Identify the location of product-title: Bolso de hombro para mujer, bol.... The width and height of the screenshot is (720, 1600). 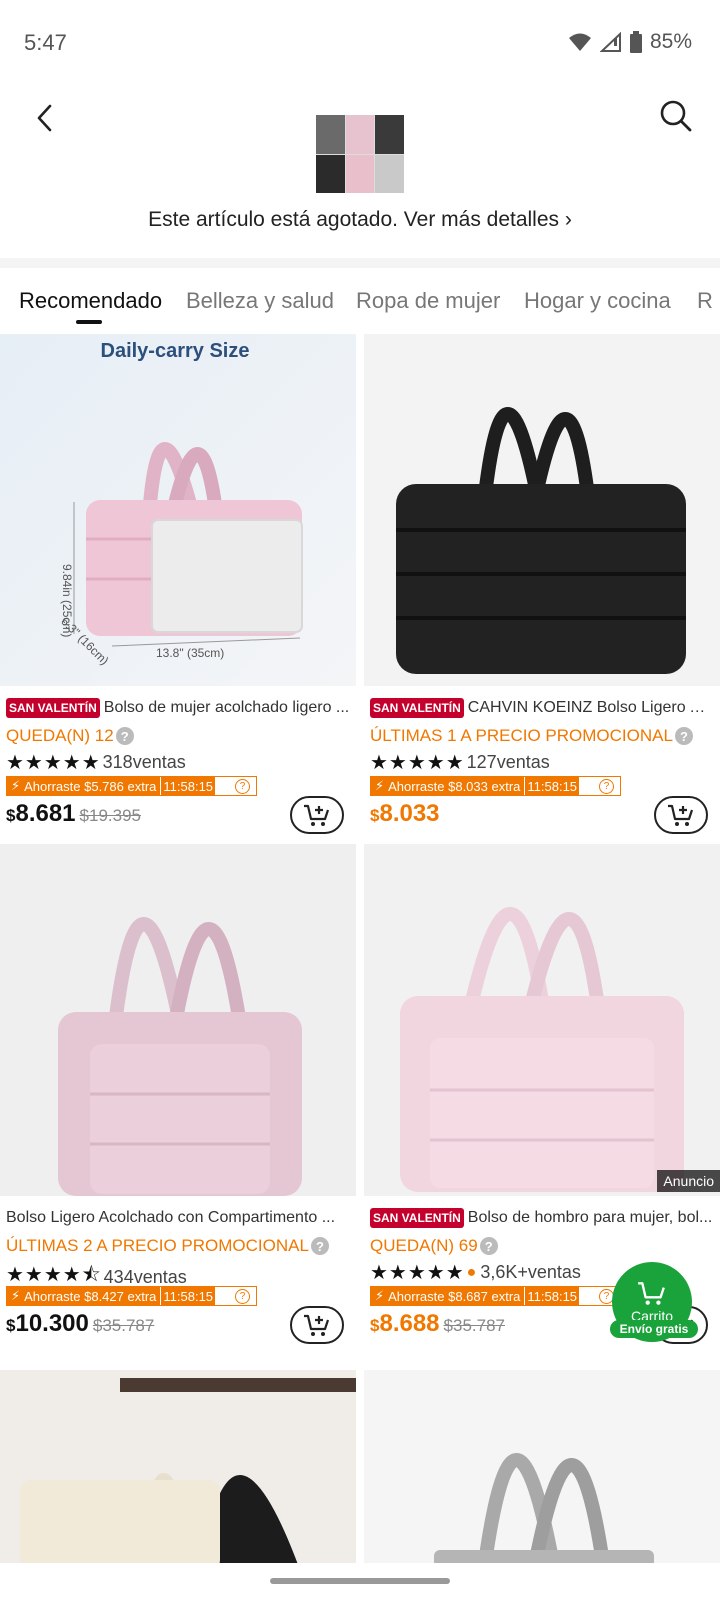
(590, 1218).